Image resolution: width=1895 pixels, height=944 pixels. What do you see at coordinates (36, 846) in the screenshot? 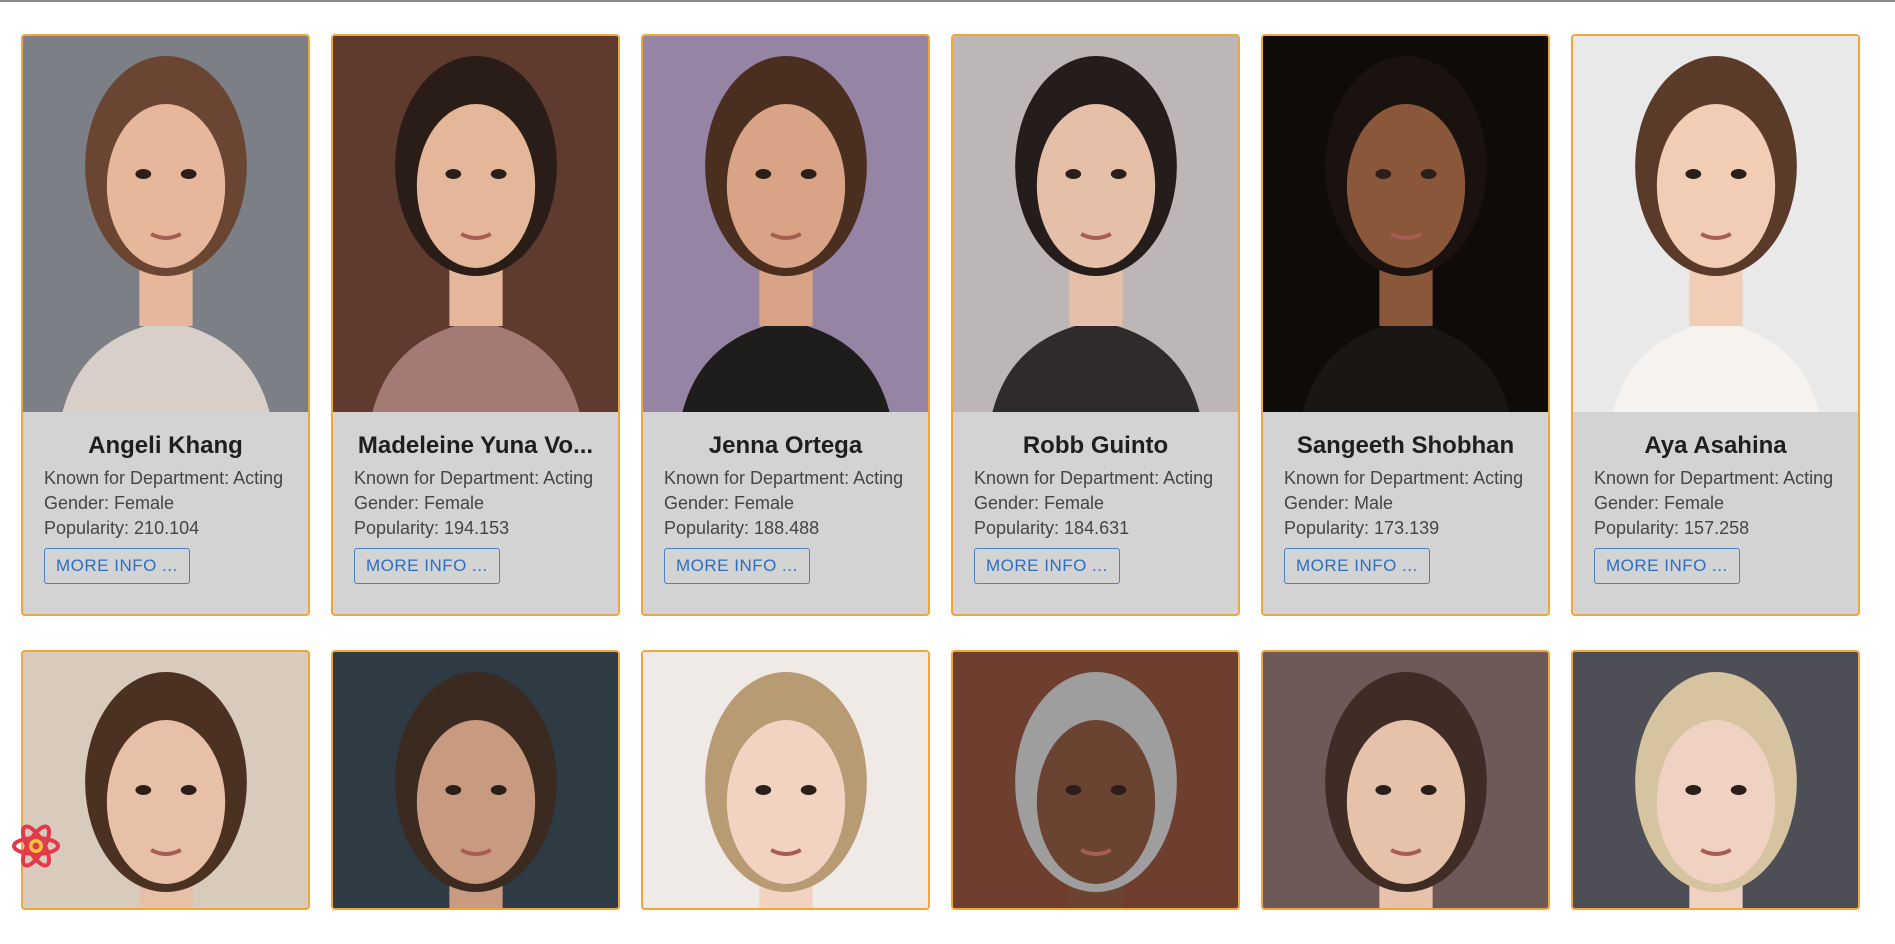
I see `react-devtools-icon` at bounding box center [36, 846].